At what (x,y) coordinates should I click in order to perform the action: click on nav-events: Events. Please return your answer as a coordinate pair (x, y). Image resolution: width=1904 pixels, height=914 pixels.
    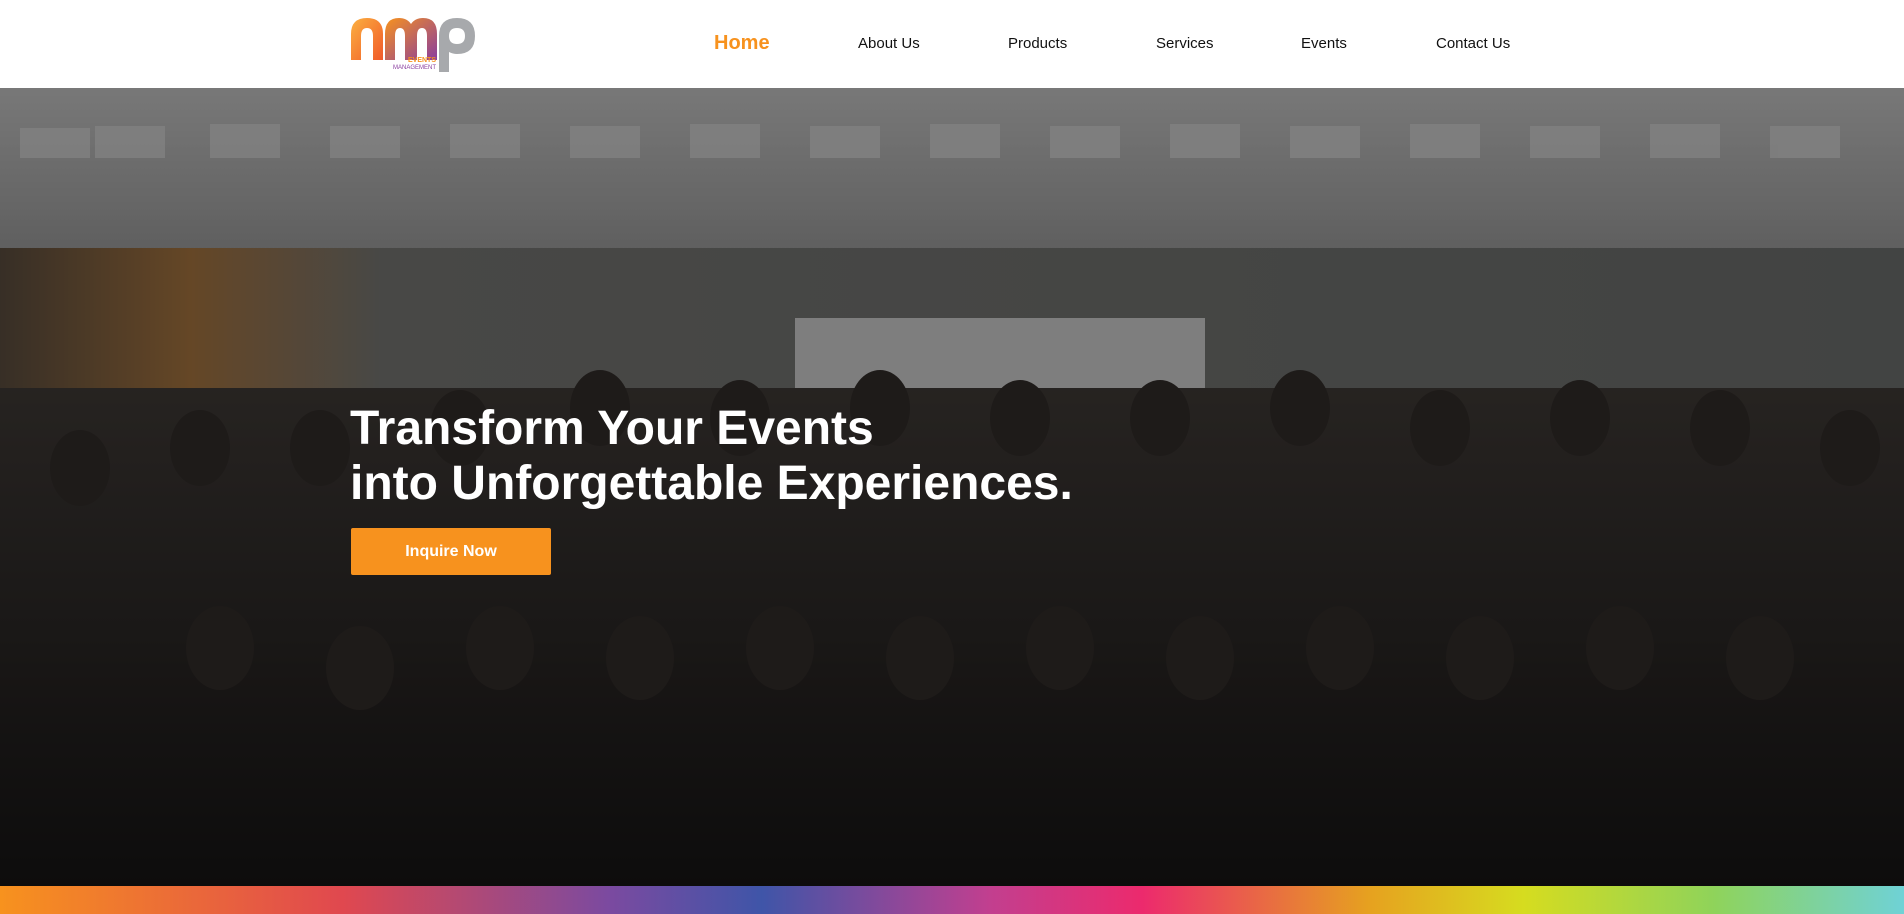
    Looking at the image, I should click on (1324, 43).